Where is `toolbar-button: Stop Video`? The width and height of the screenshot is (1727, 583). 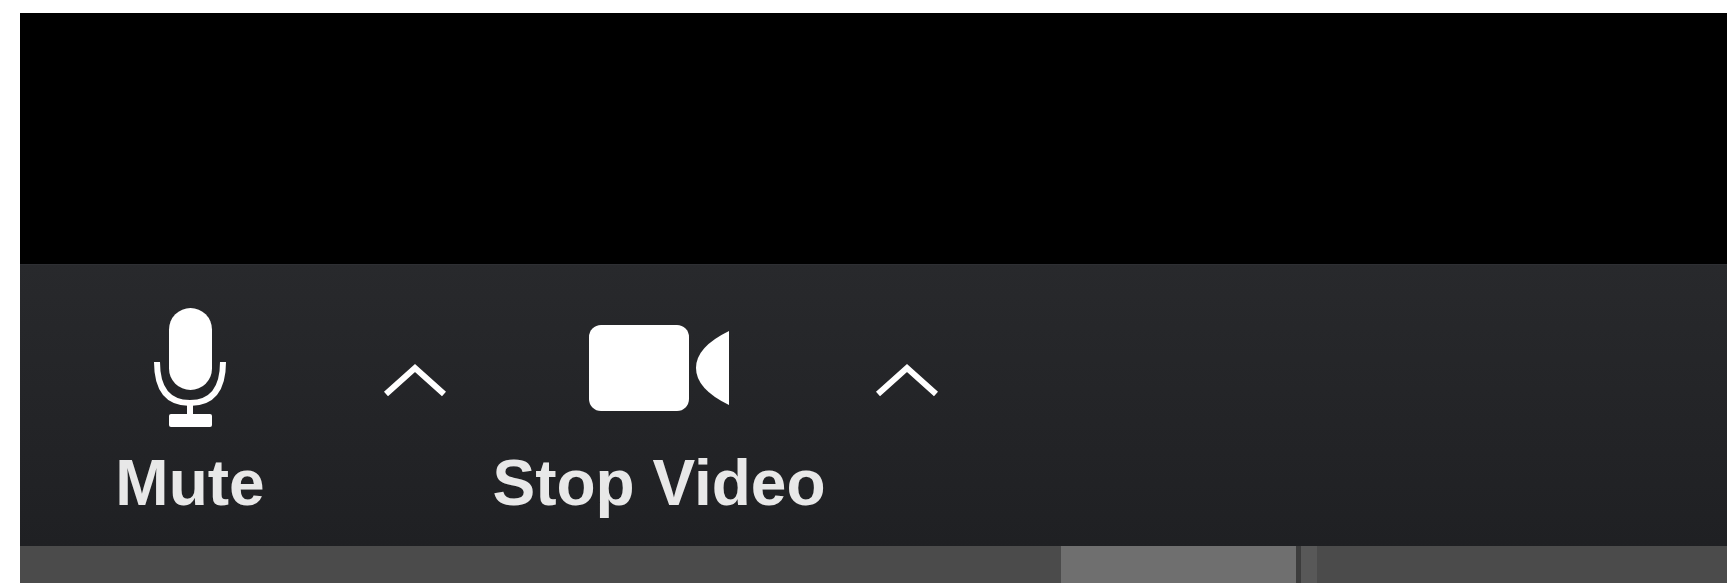 toolbar-button: Stop Video is located at coordinates (659, 391).